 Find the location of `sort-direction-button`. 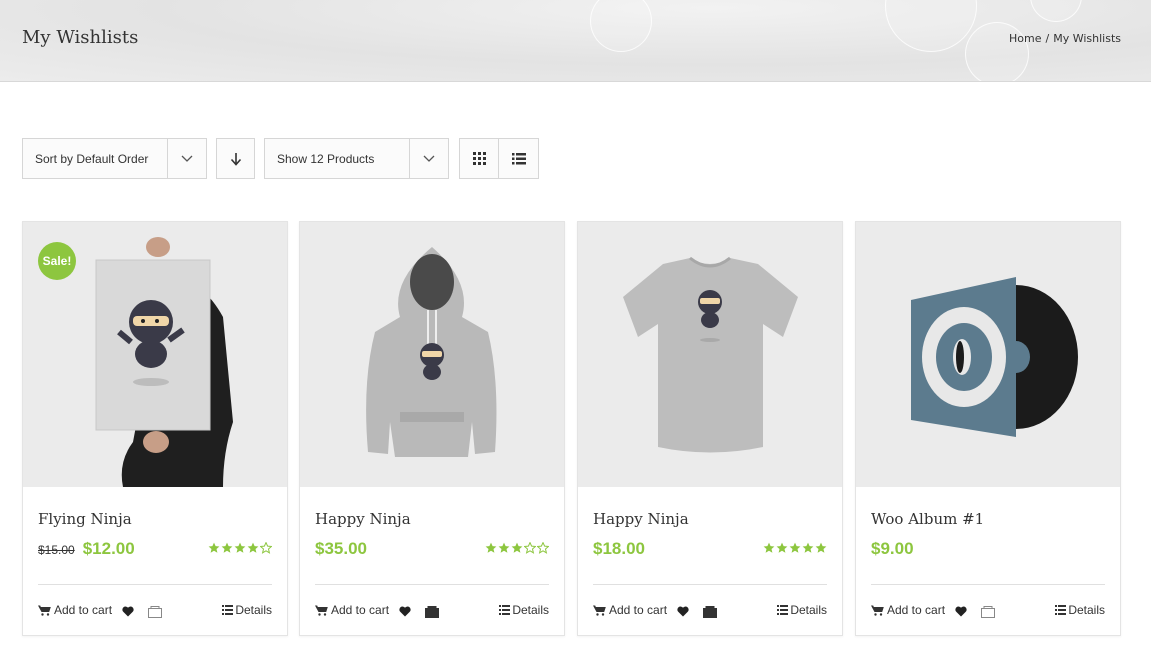

sort-direction-button is located at coordinates (235, 158).